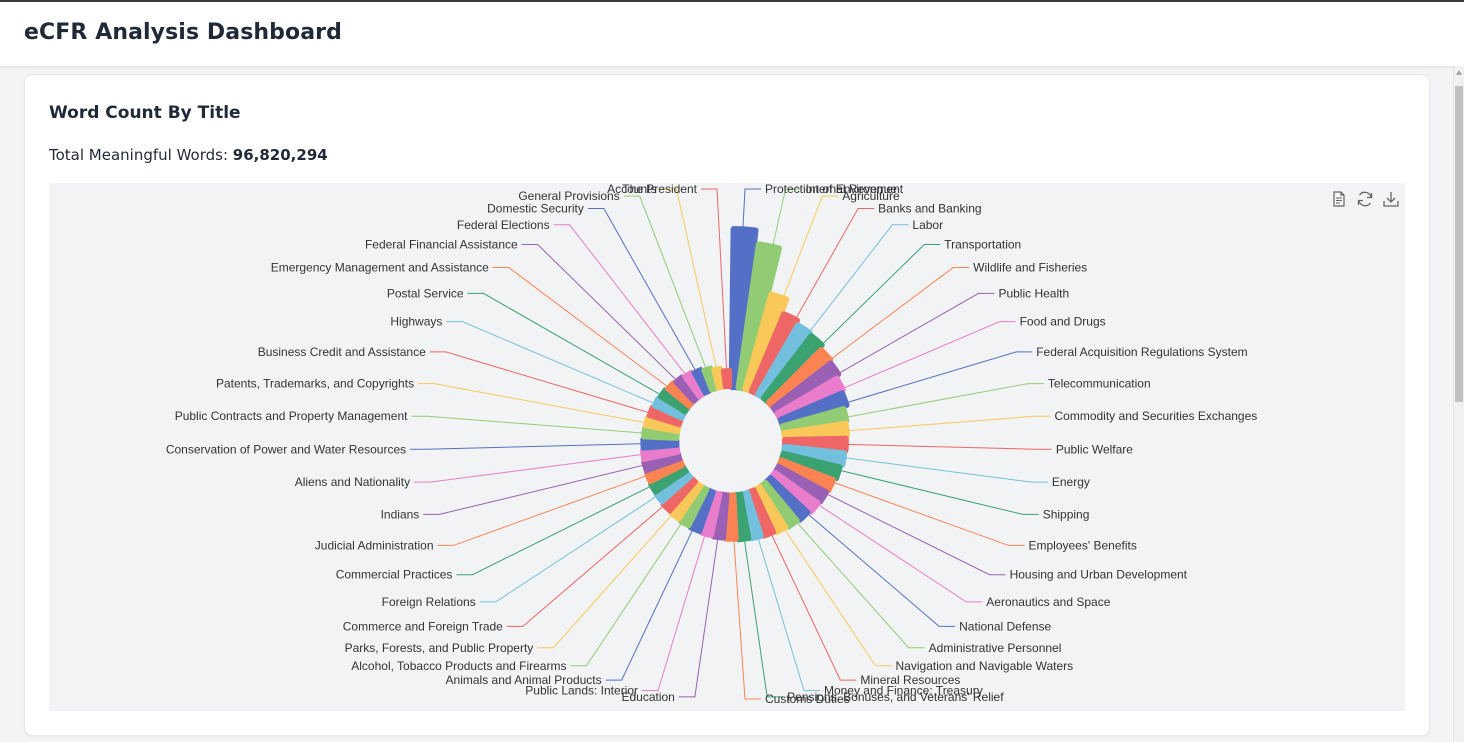 The image size is (1464, 742). I want to click on category-label: Indians, so click(400, 514).